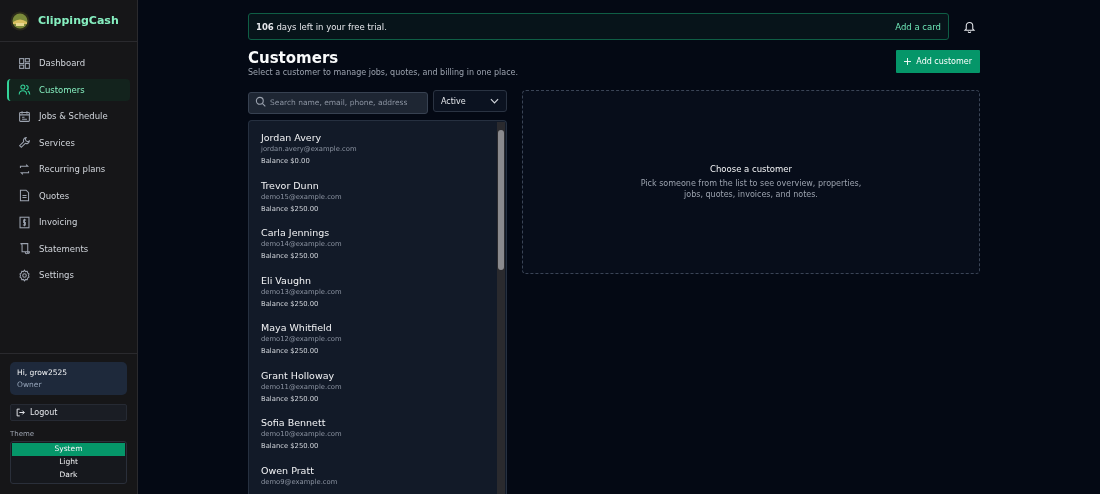 The image size is (1100, 494). What do you see at coordinates (288, 470) in the screenshot?
I see `customer-name: Owen Pratt` at bounding box center [288, 470].